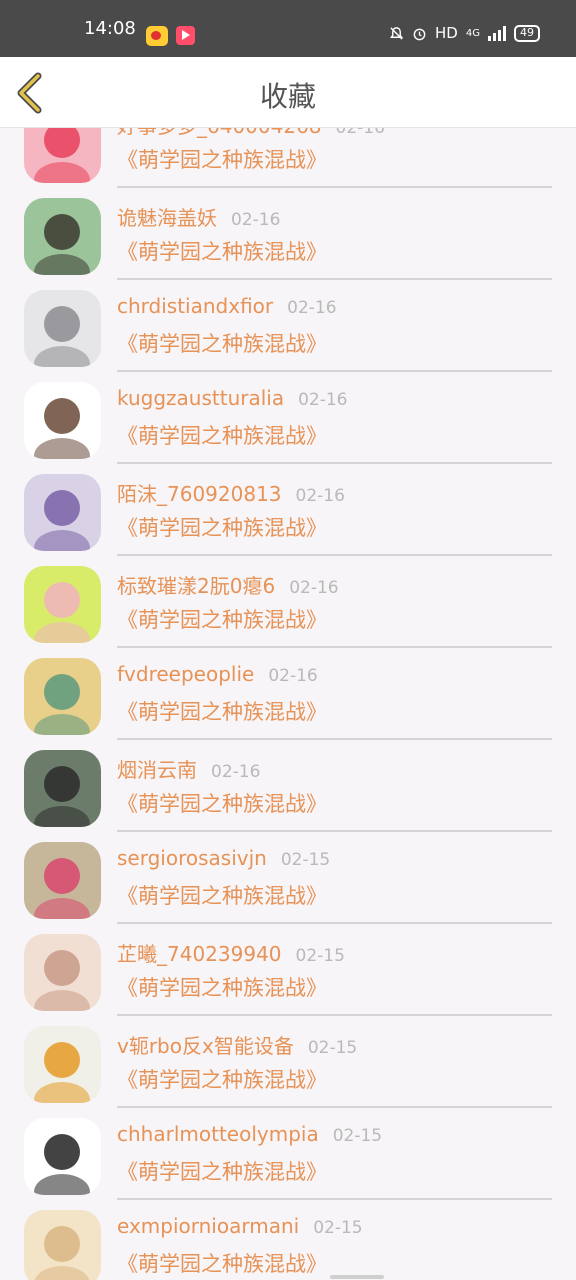 Image resolution: width=576 pixels, height=1280 pixels. I want to click on user-name: 陌沫_760920813 02-16, so click(231, 492).